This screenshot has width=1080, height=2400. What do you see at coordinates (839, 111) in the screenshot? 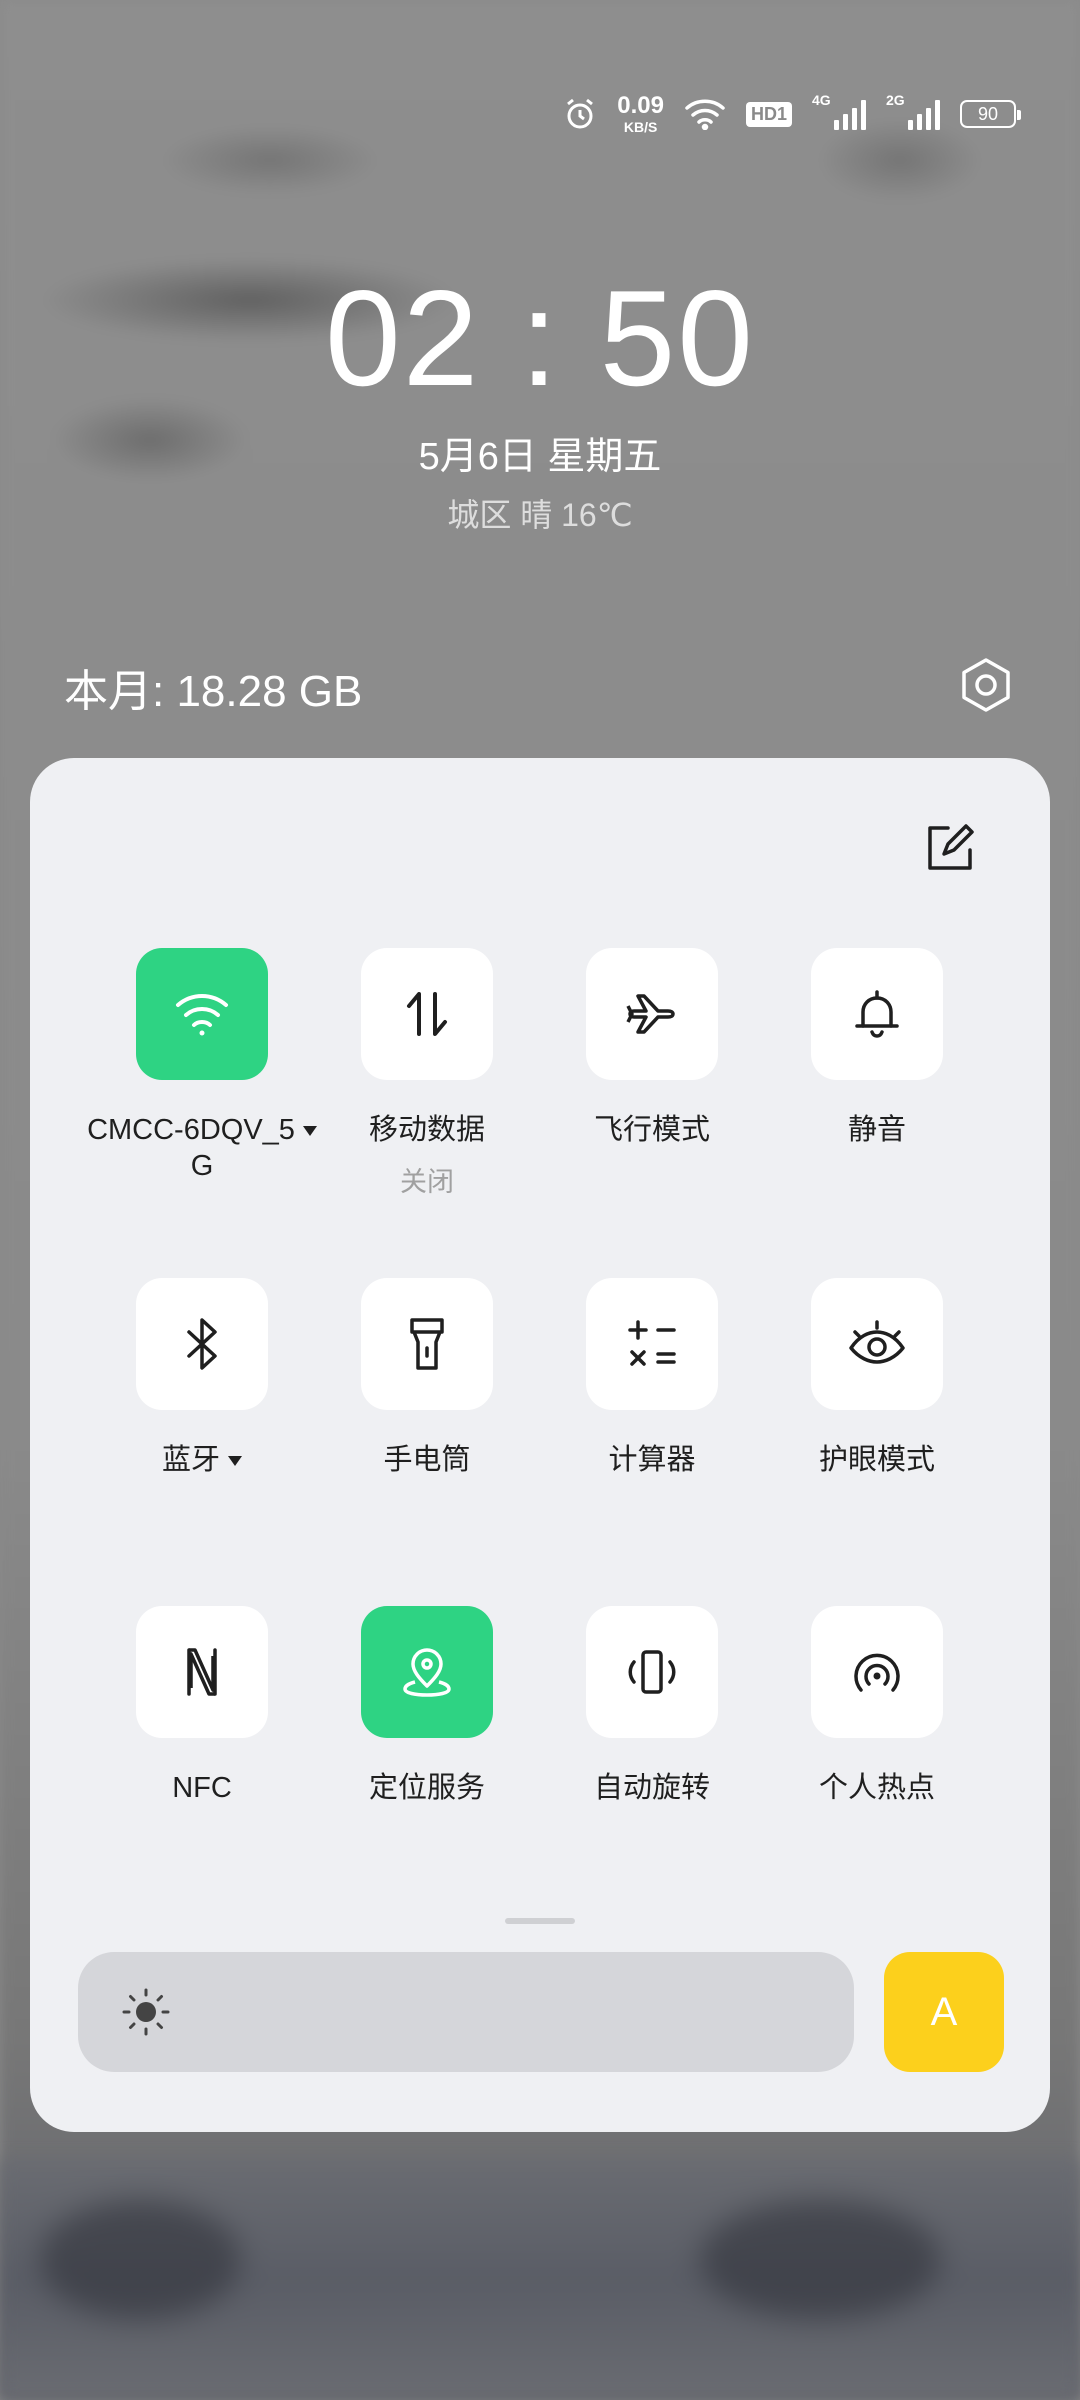
I see `sim1-signal-icon: 4G` at bounding box center [839, 111].